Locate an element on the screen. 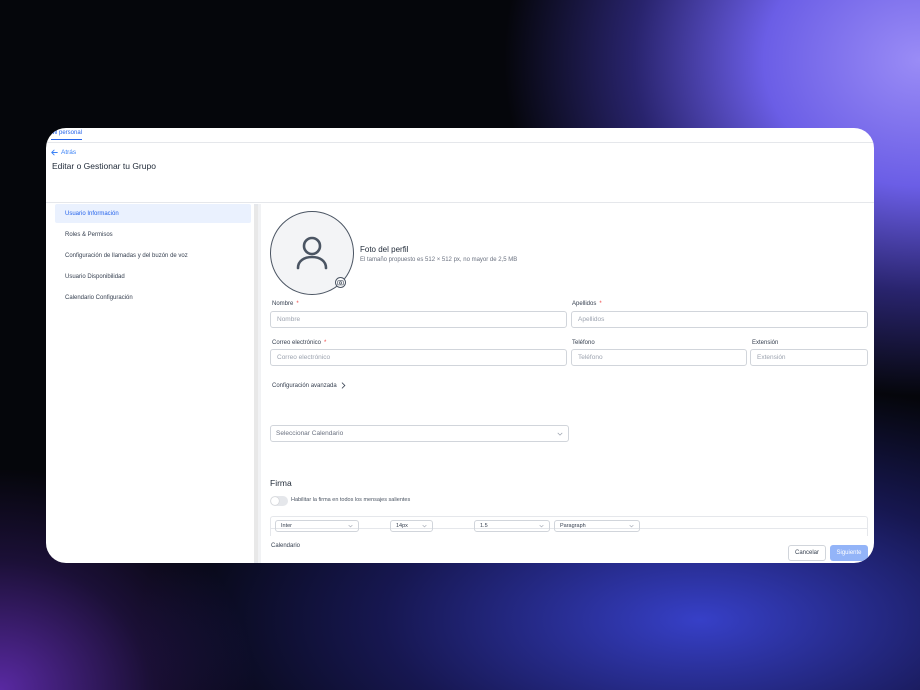  nombre-label-text: Nombre is located at coordinates (283, 304).